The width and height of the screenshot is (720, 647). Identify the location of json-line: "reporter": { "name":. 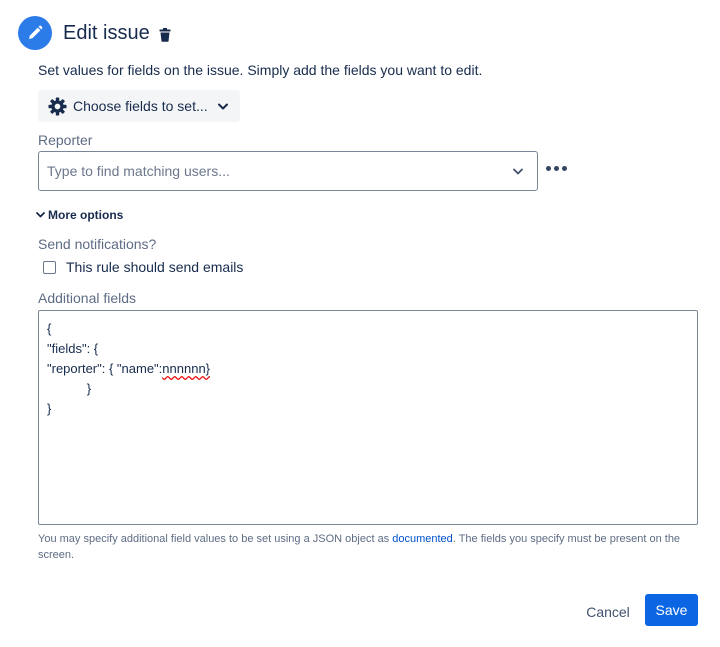
(105, 368).